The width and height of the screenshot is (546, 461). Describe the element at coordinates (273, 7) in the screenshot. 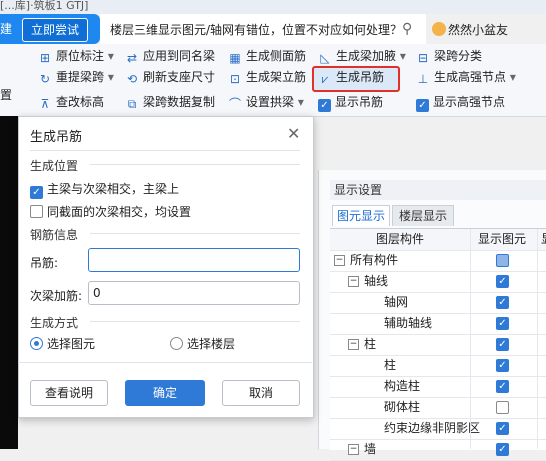

I see `window-titlebar: [...库]·筑板1 GTJ]` at that location.